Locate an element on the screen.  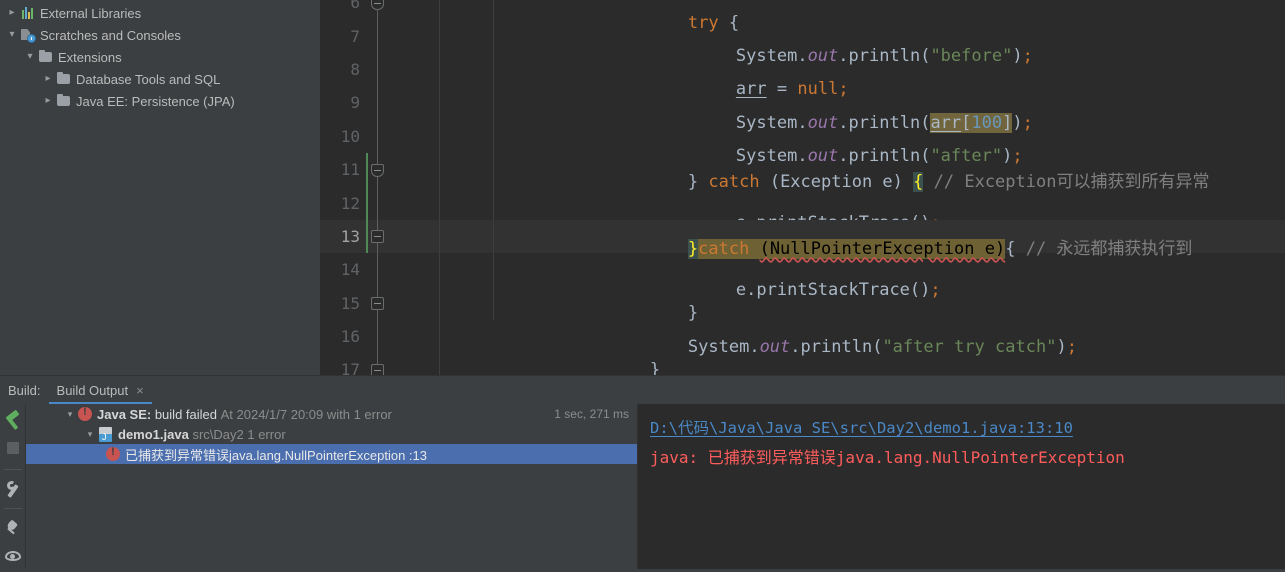
tab-label: Build Output is located at coordinates (92, 390).